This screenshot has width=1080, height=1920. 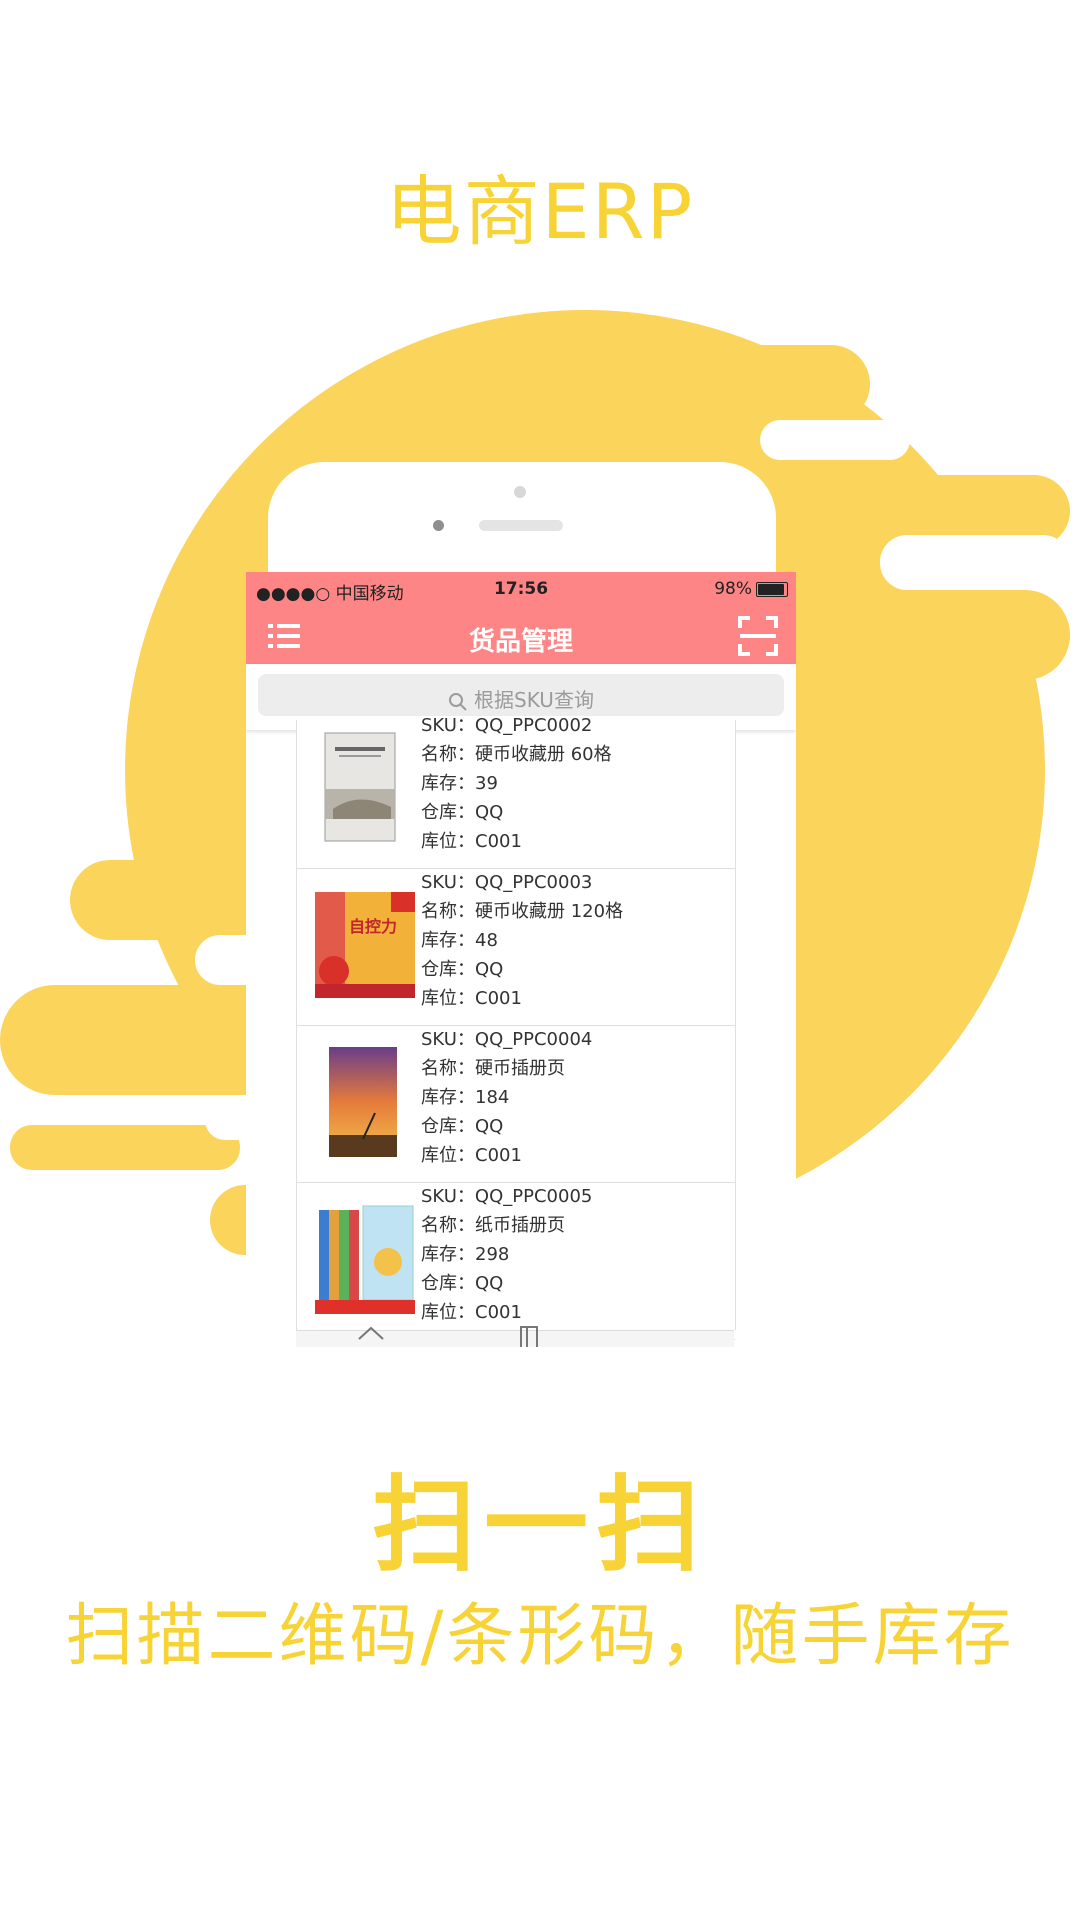 What do you see at coordinates (529, 1336) in the screenshot?
I see `document-tab-icon` at bounding box center [529, 1336].